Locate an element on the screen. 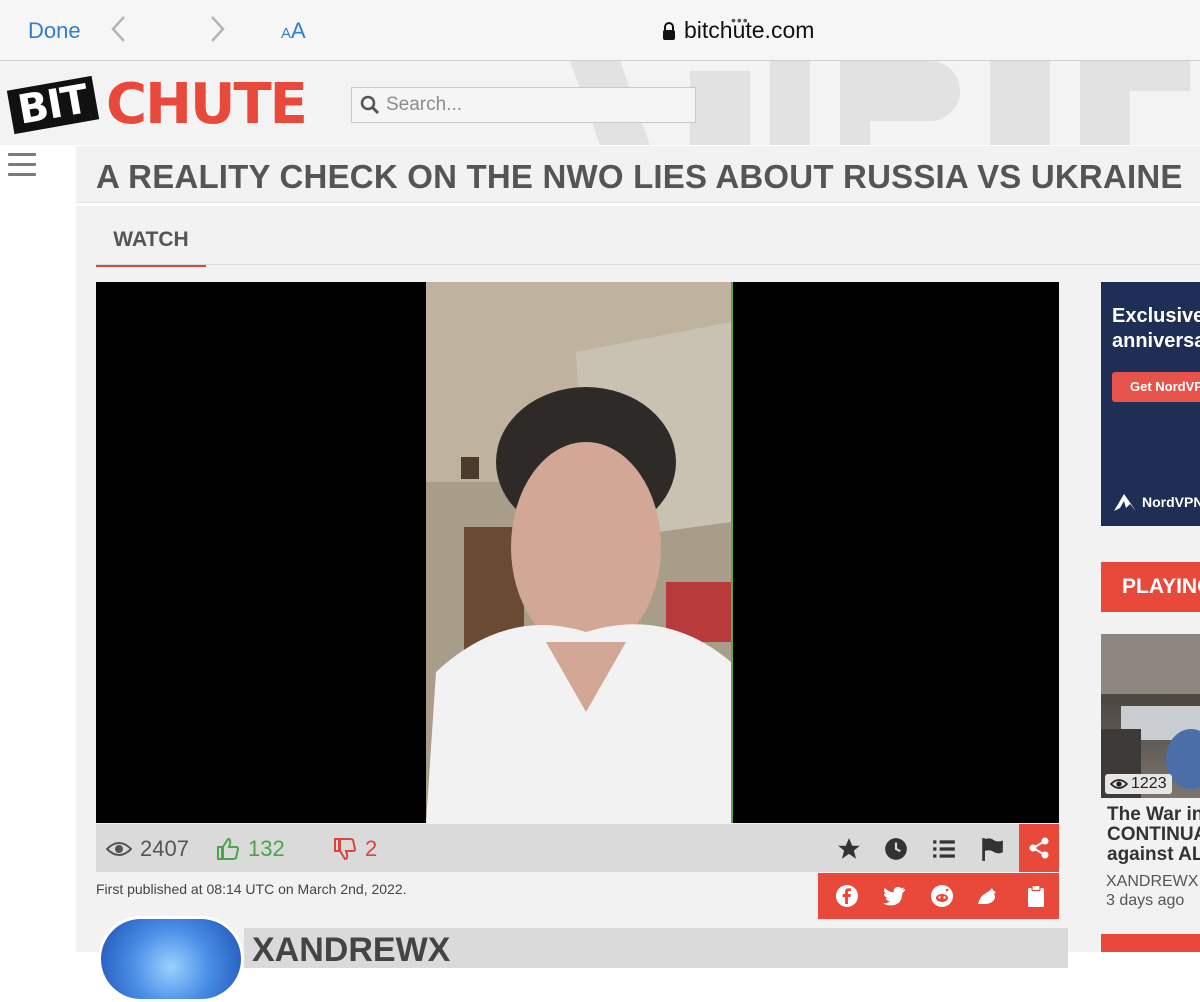  logo-bit-text: BIT is located at coordinates (52, 105).